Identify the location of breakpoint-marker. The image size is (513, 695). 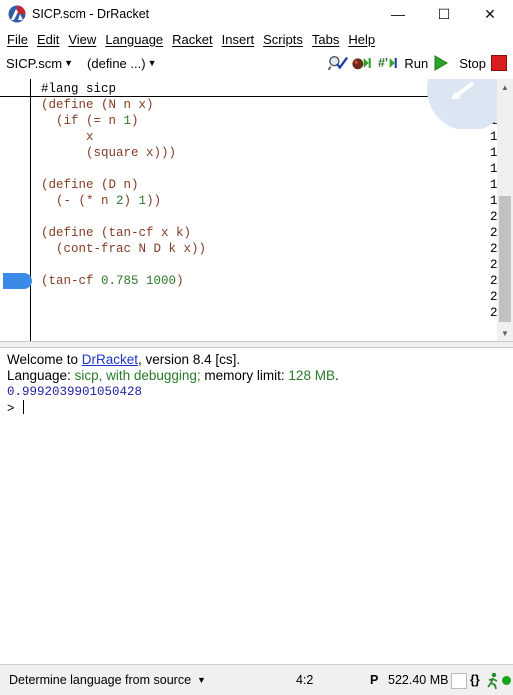
(17, 281).